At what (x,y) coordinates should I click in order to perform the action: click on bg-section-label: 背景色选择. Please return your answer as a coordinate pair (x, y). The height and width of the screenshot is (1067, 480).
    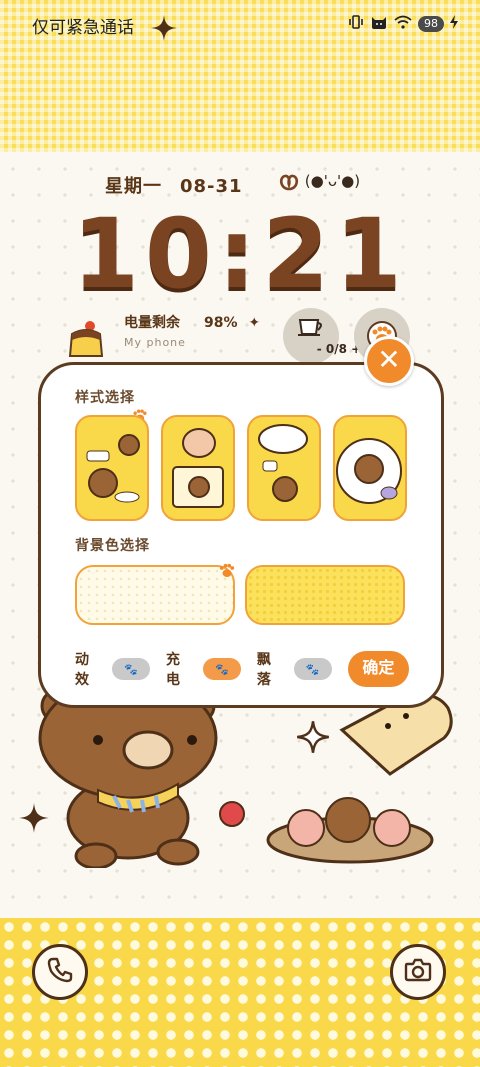
    Looking at the image, I should click on (112, 546).